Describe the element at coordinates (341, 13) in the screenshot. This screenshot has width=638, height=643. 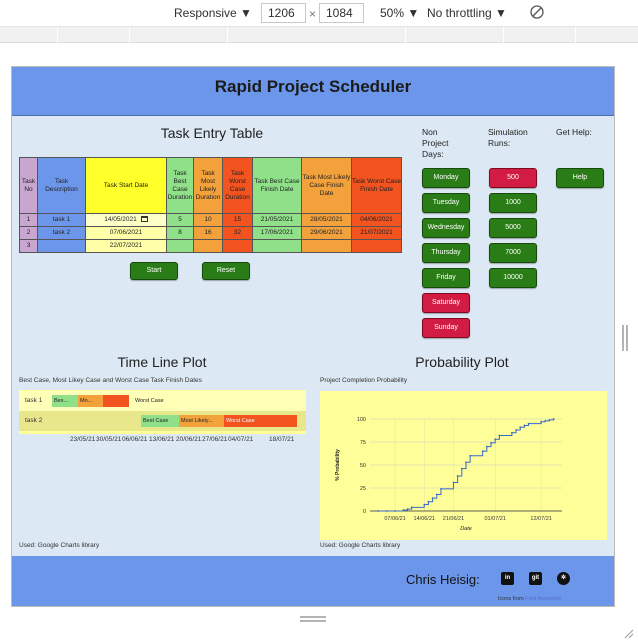
I see `viewport-height-input: 1084` at that location.